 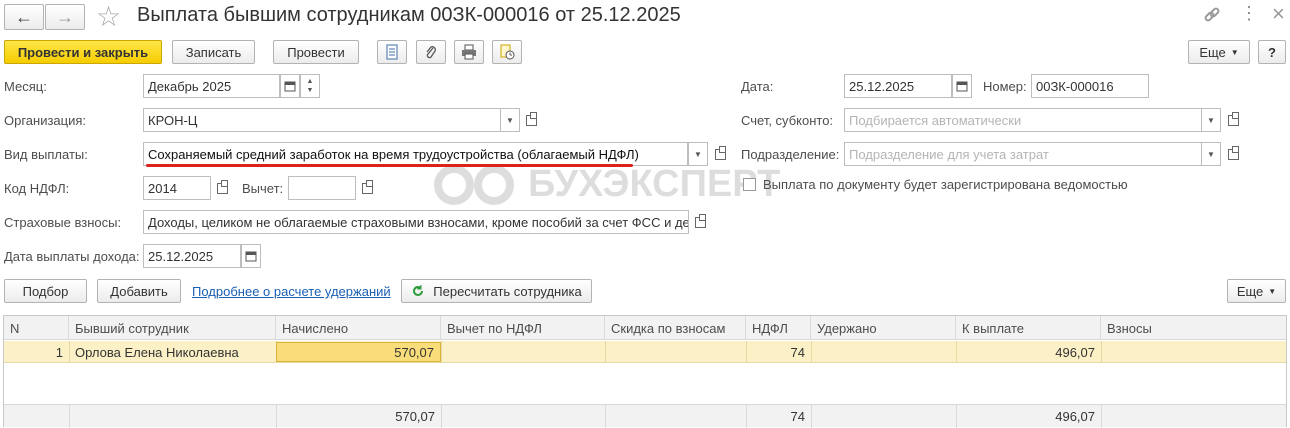 I want to click on spin-up-icon: ▲, so click(x=310, y=81).